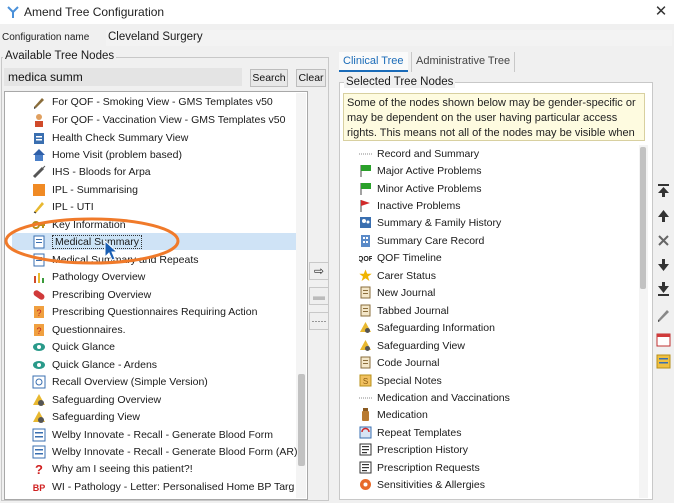  I want to click on search-button: Search, so click(269, 78).